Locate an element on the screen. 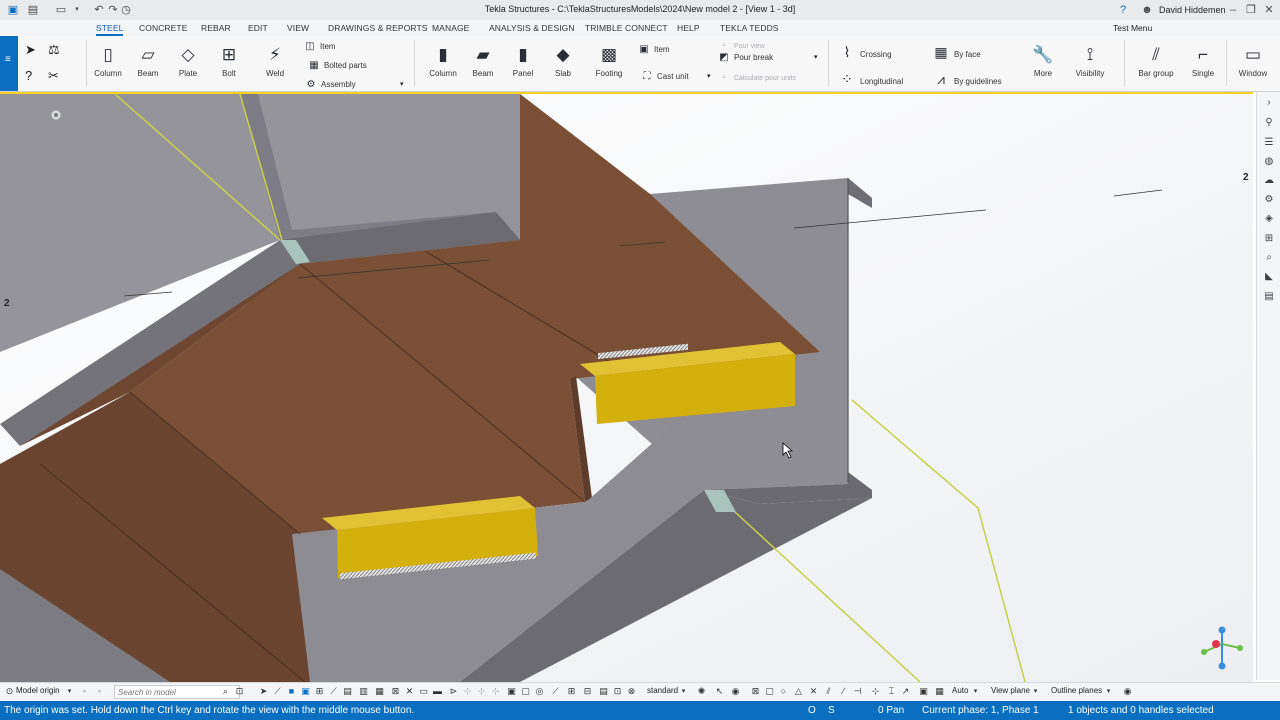 The image size is (1280, 720). snap-switch-icon: ▤ is located at coordinates (603, 691).